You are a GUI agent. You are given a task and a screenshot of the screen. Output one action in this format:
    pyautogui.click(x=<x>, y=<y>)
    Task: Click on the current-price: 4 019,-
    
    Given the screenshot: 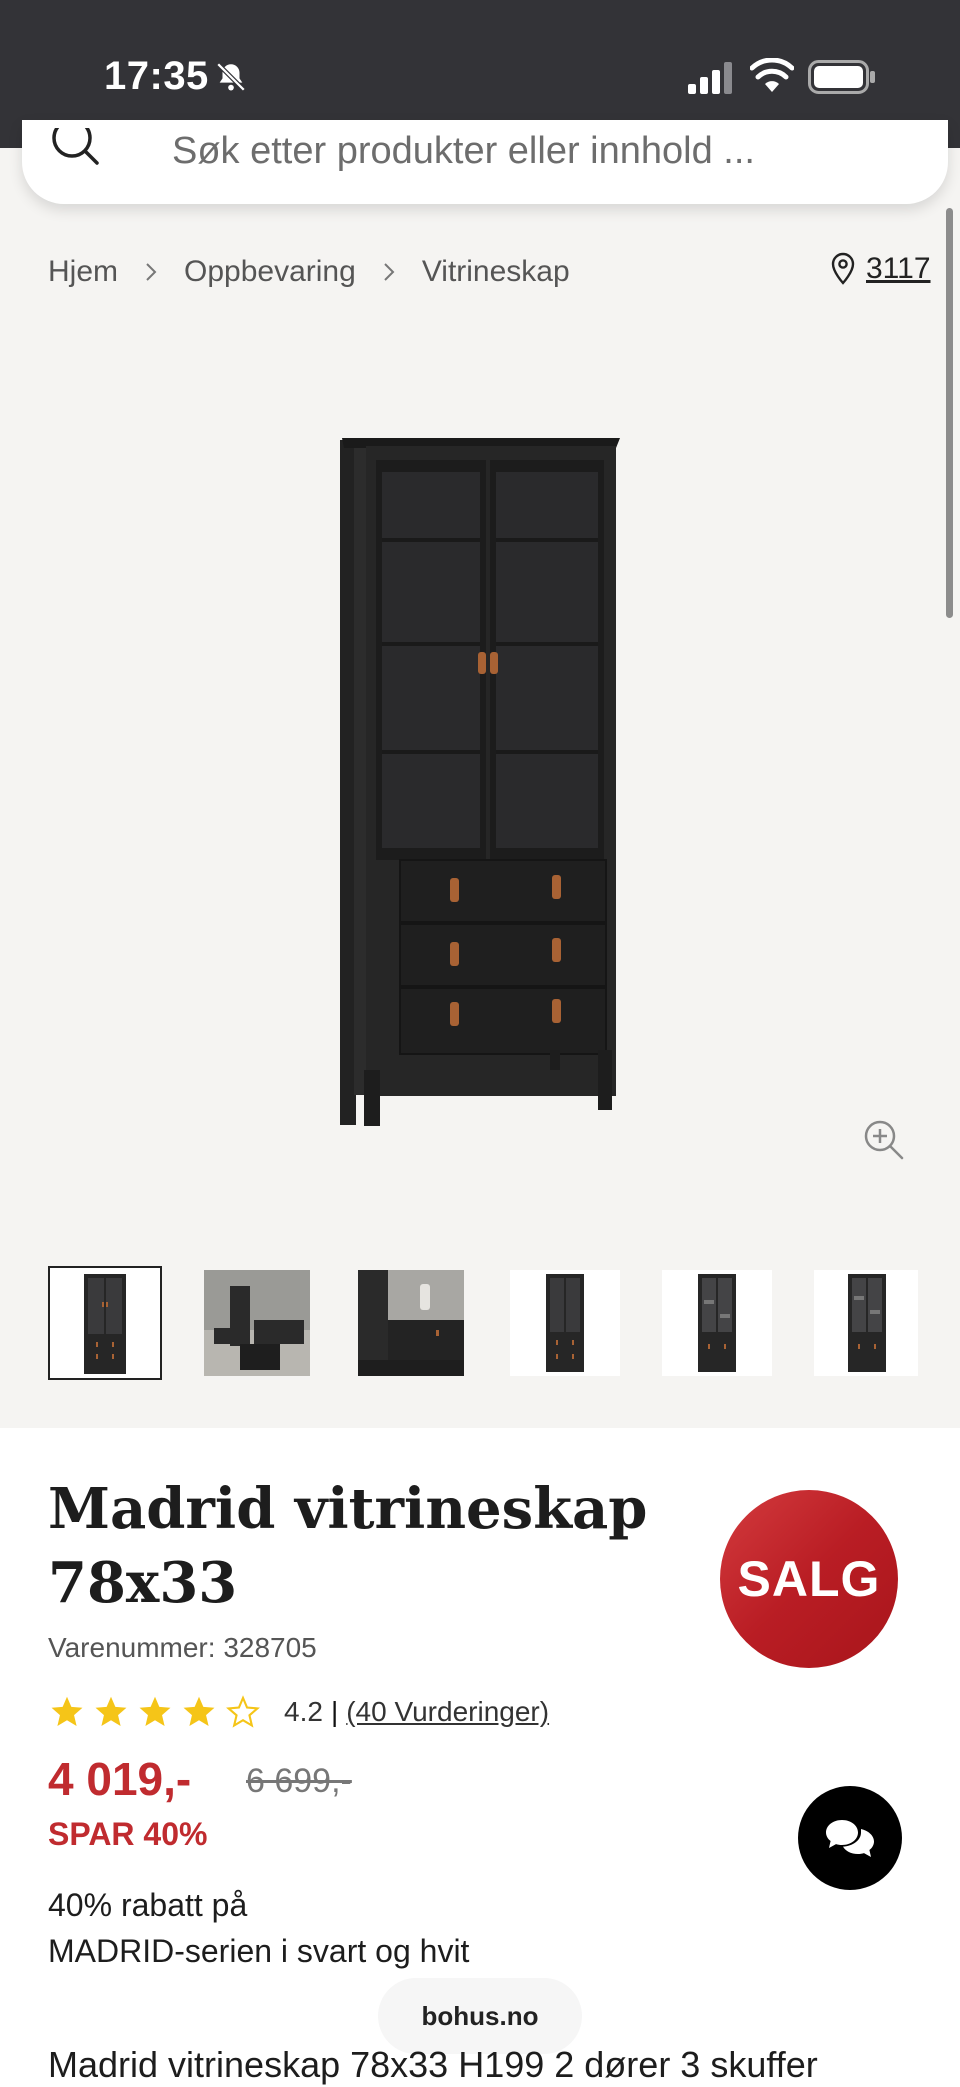 What is the action you would take?
    pyautogui.click(x=120, y=1779)
    